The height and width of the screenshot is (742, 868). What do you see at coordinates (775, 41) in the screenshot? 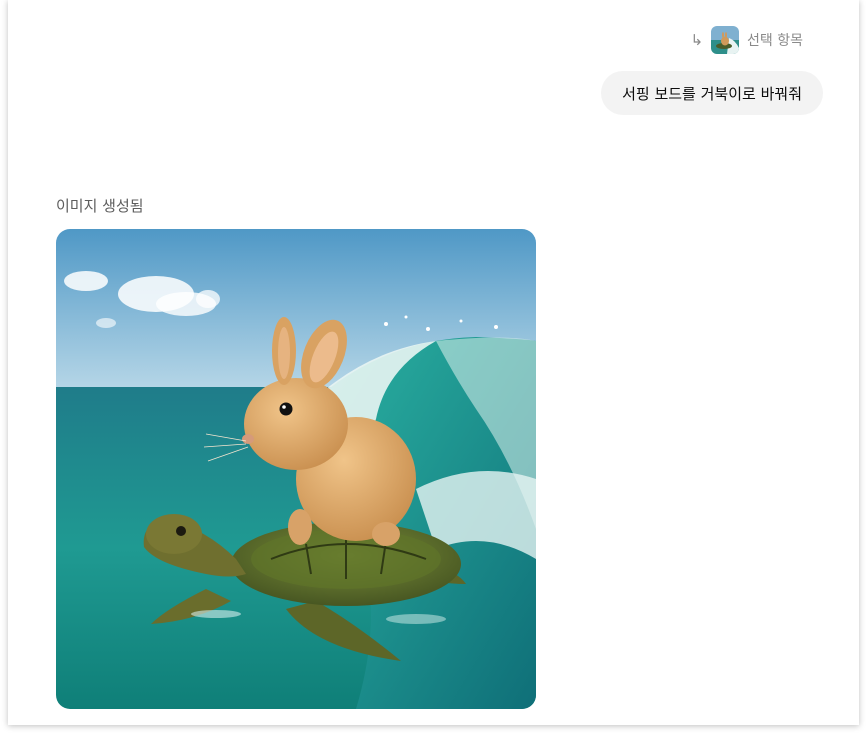
I see `selection-reference-label: 선택 항목` at bounding box center [775, 41].